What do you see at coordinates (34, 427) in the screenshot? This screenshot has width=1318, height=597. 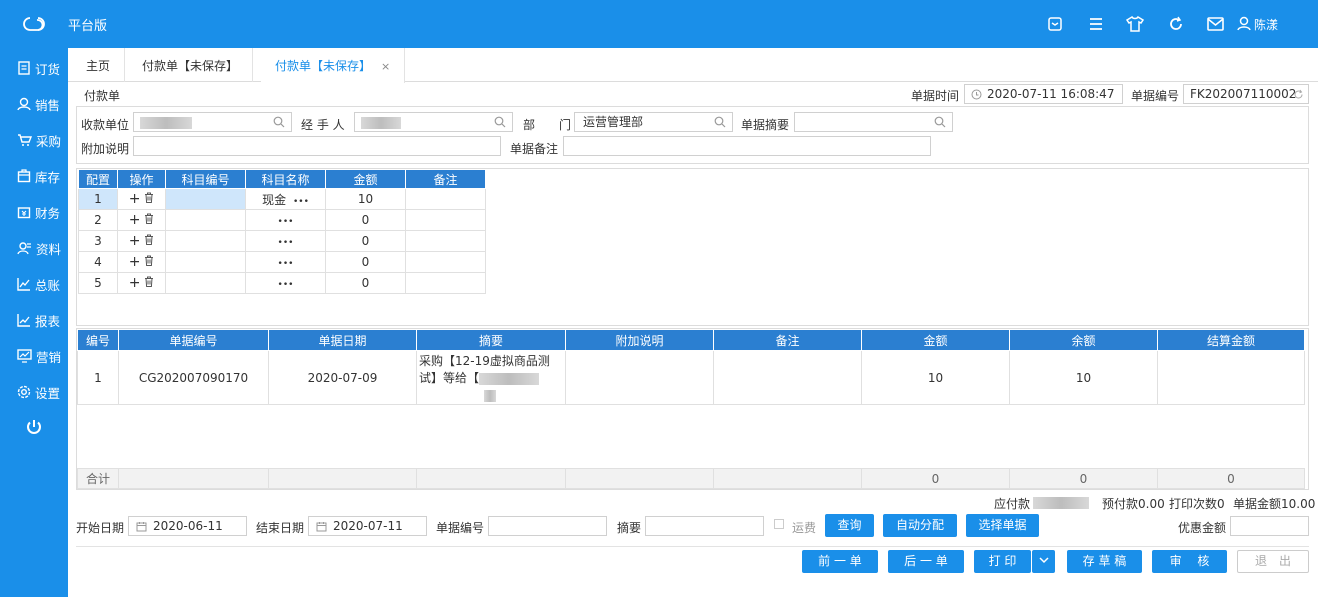 I see `power-icon` at bounding box center [34, 427].